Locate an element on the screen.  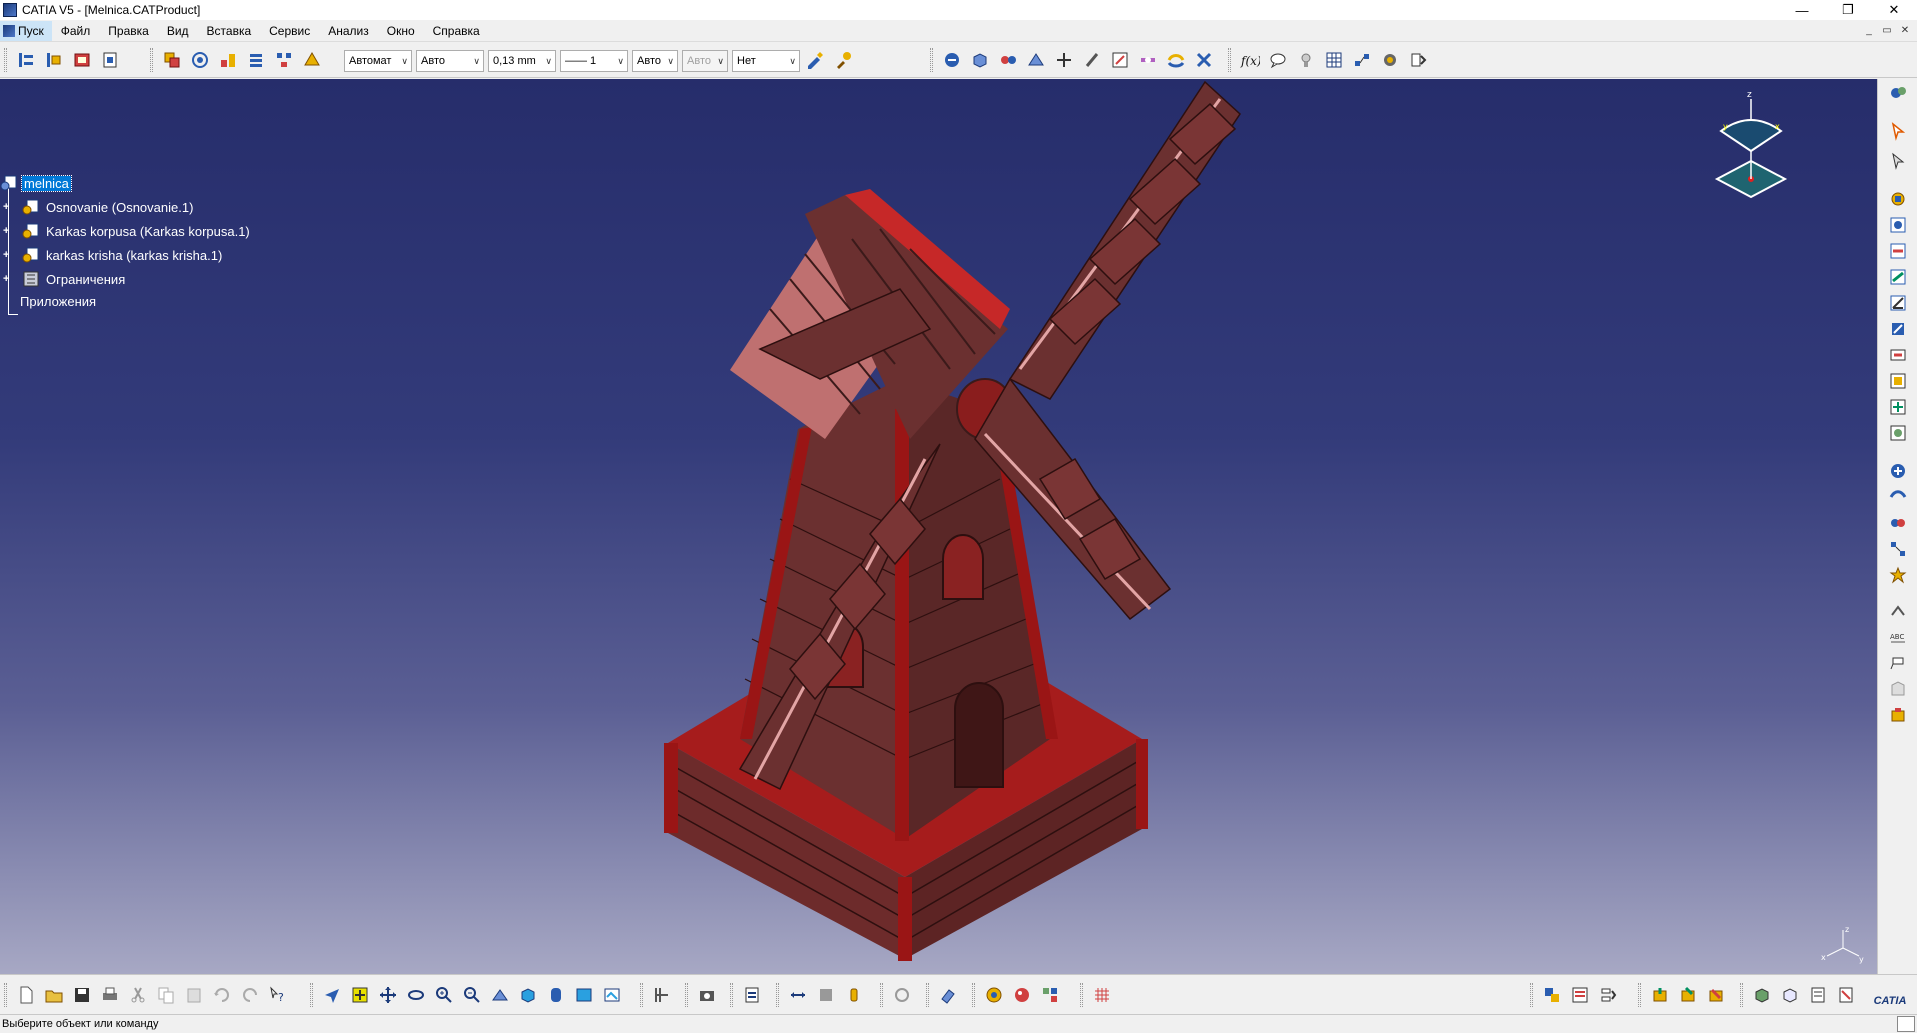
flexible-subassembly-icon is located at coordinates (1897, 407).